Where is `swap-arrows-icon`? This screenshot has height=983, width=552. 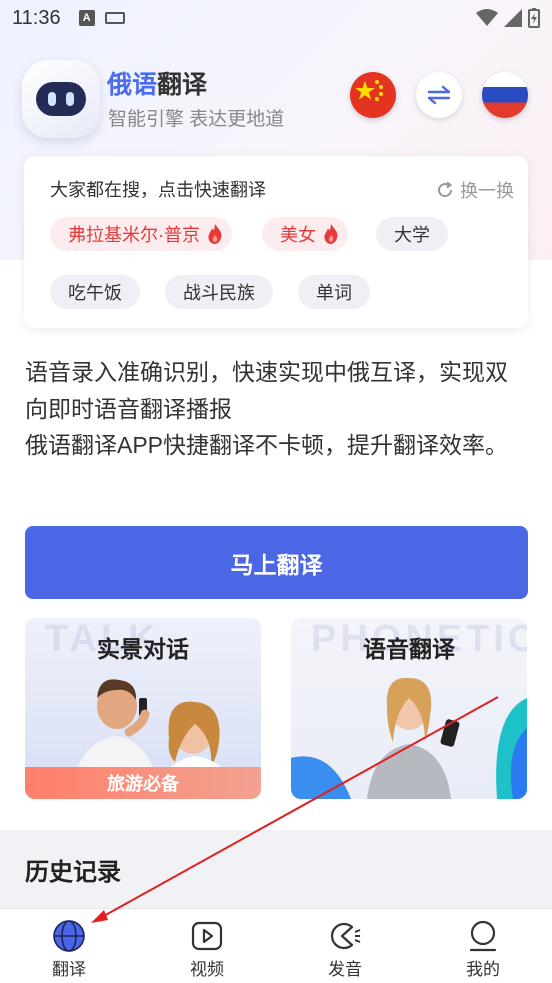 swap-arrows-icon is located at coordinates (439, 95).